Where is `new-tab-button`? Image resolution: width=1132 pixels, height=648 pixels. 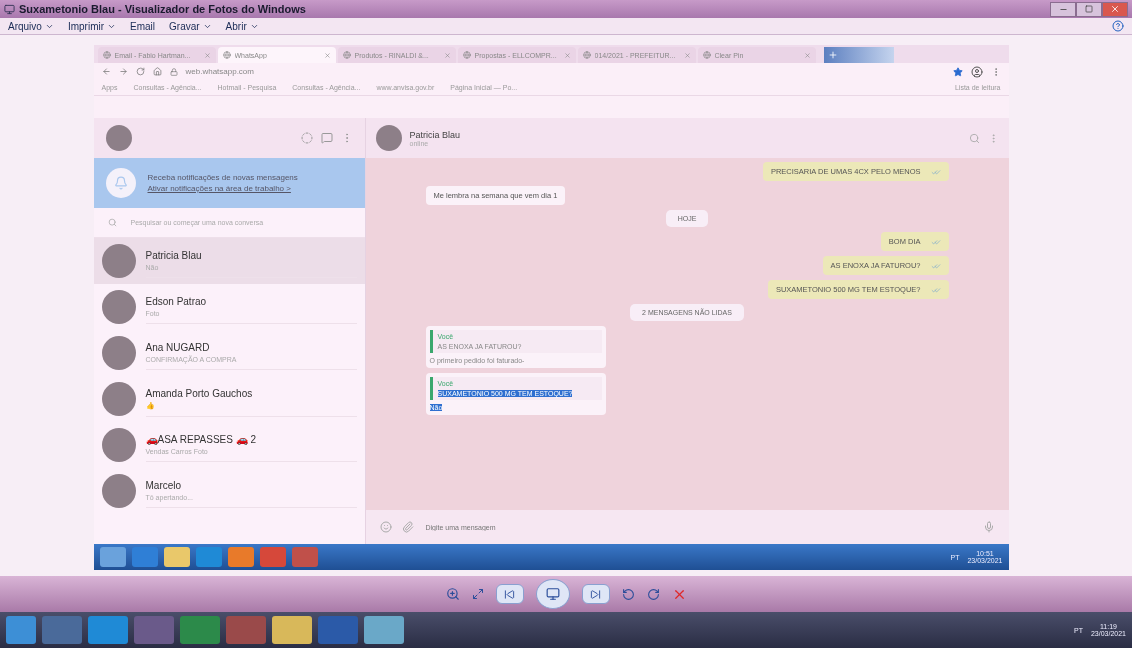 new-tab-button is located at coordinates (858, 55).